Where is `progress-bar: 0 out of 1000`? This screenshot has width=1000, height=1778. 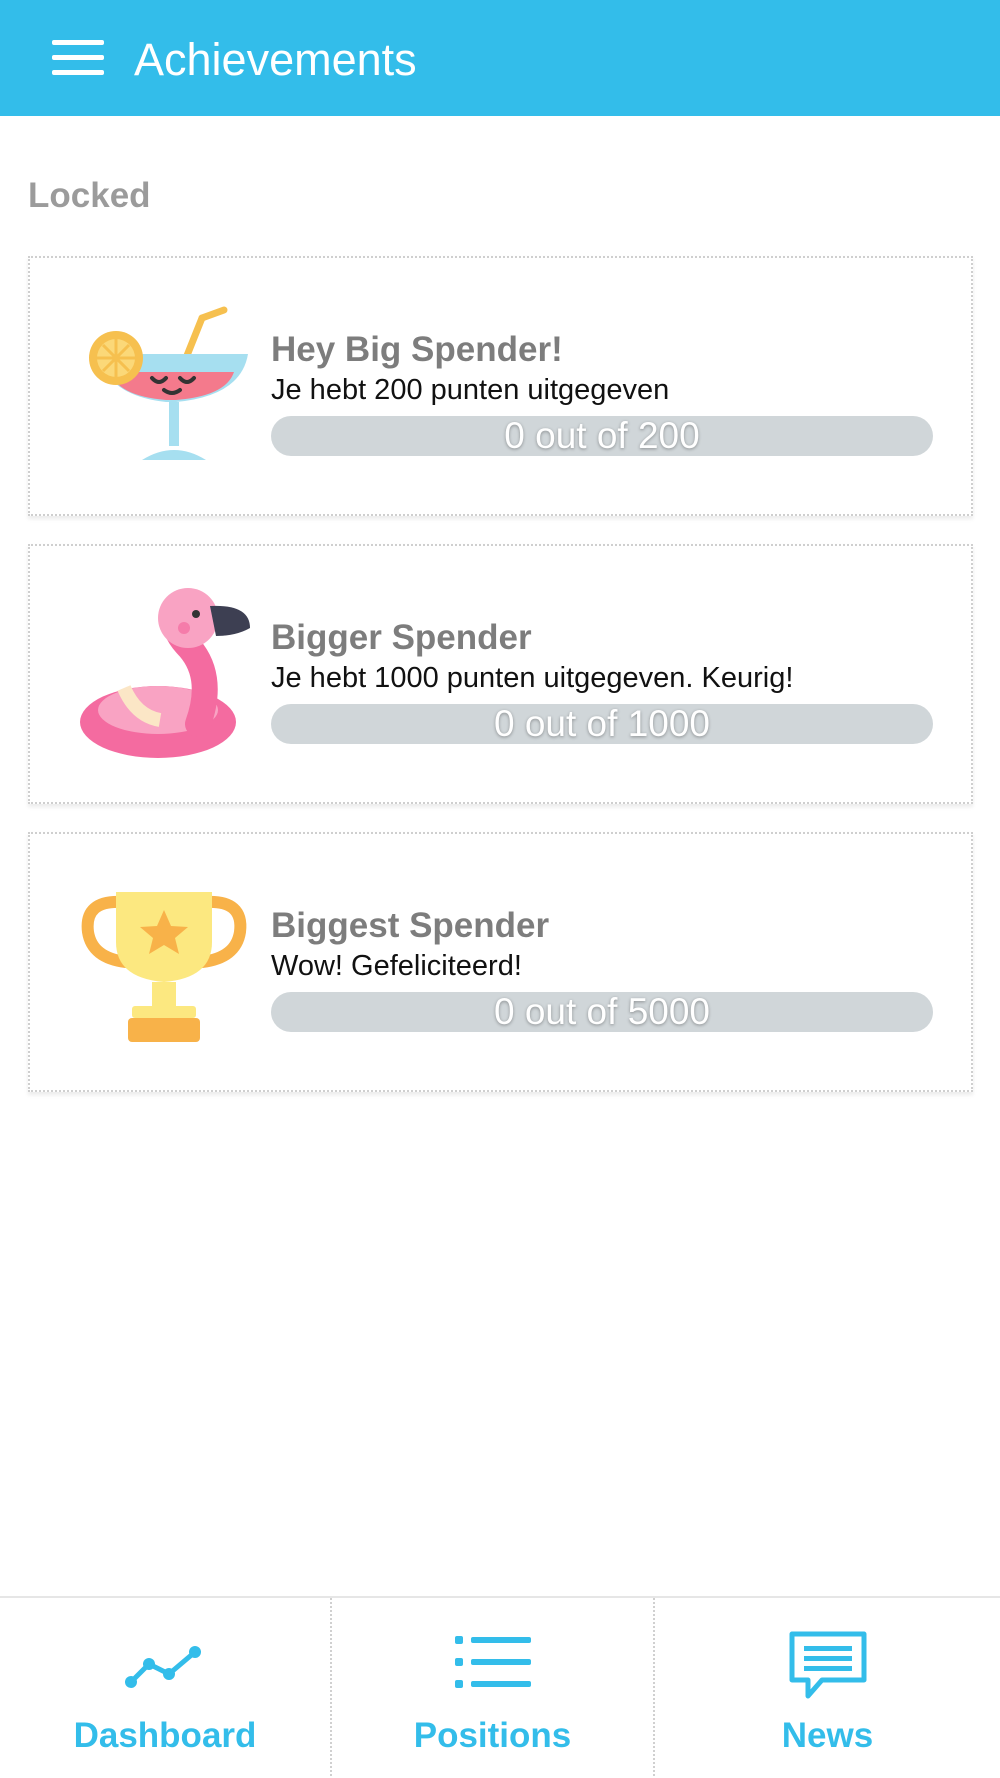
progress-bar: 0 out of 1000 is located at coordinates (602, 724).